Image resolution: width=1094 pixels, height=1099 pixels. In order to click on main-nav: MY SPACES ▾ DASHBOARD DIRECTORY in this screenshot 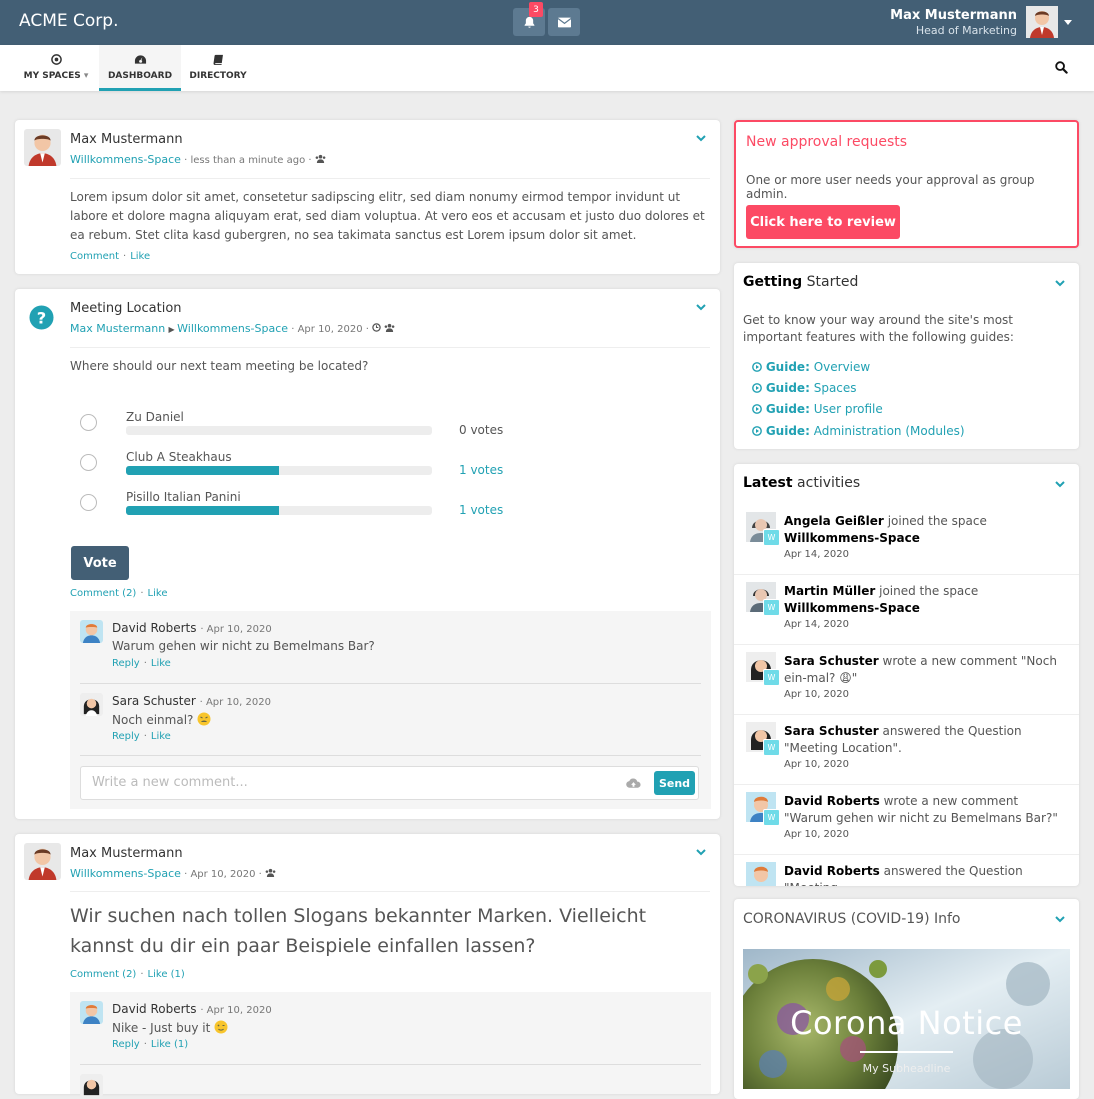, I will do `click(547, 68)`.